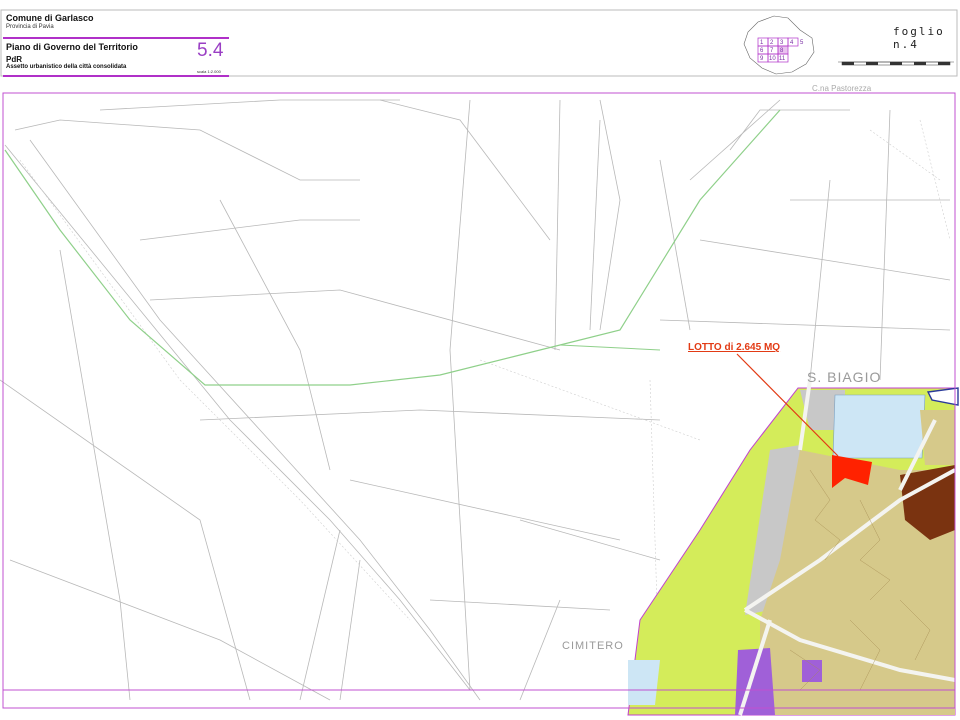 Image resolution: width=960 pixels, height=720 pixels. I want to click on key-cell-2: 2, so click(772, 43).